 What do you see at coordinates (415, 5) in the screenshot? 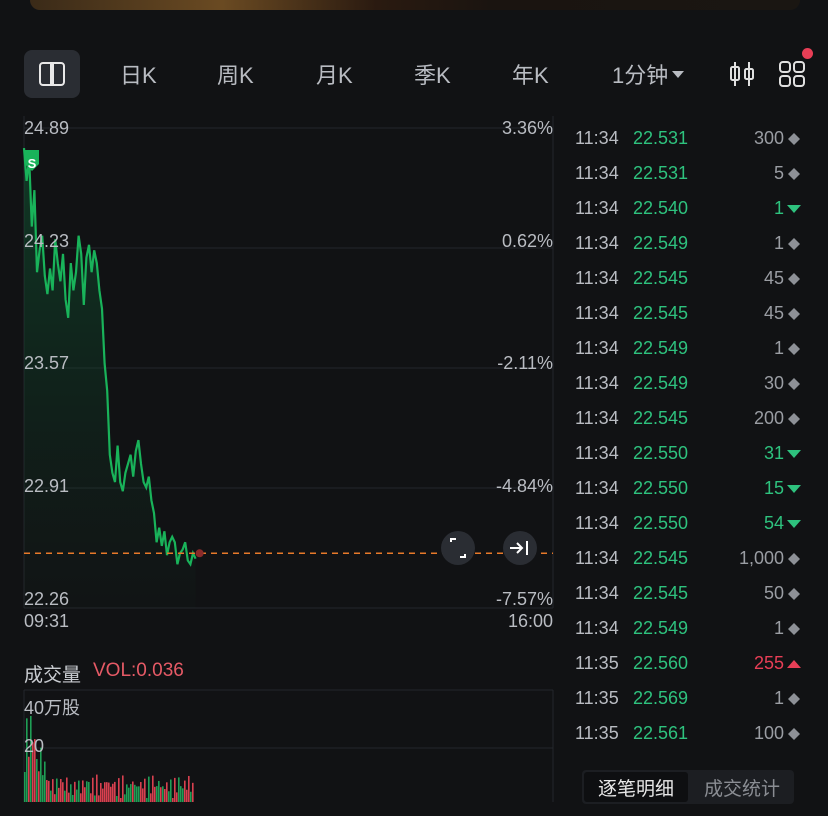
I see `banner-strip` at bounding box center [415, 5].